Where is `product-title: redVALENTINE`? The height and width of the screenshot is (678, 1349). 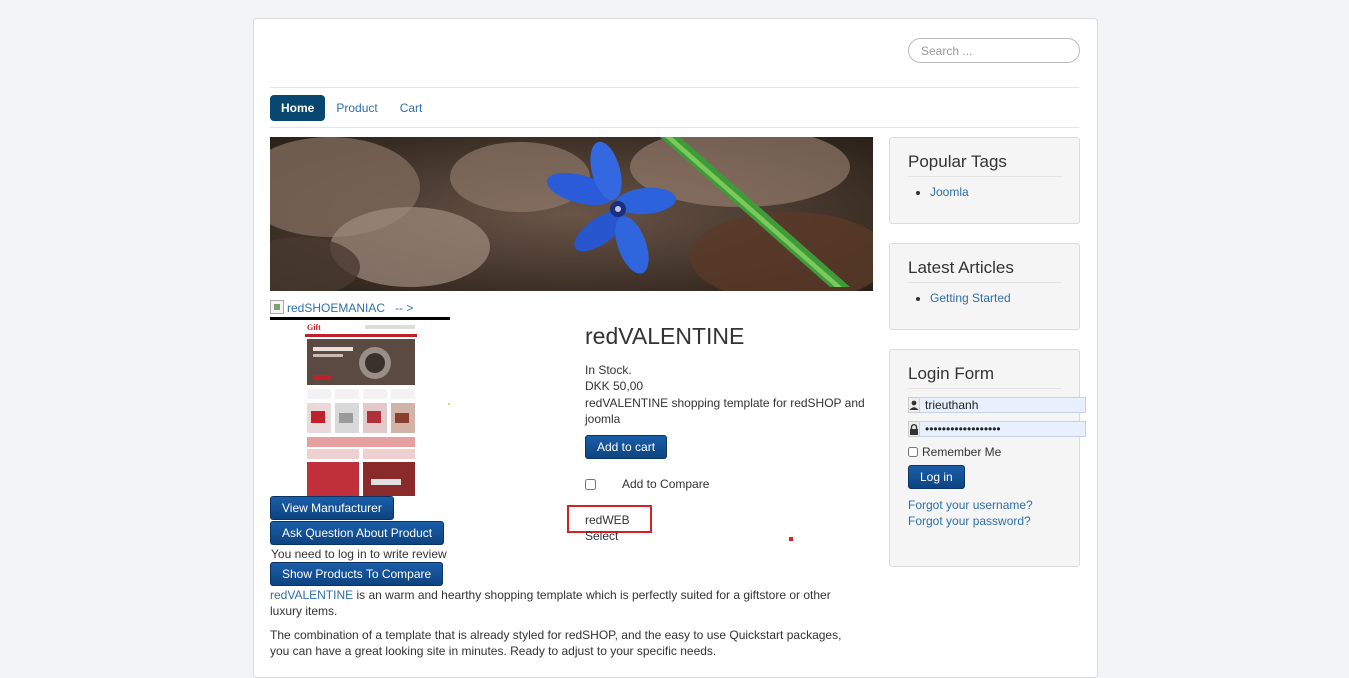
product-title: redVALENTINE is located at coordinates (665, 336).